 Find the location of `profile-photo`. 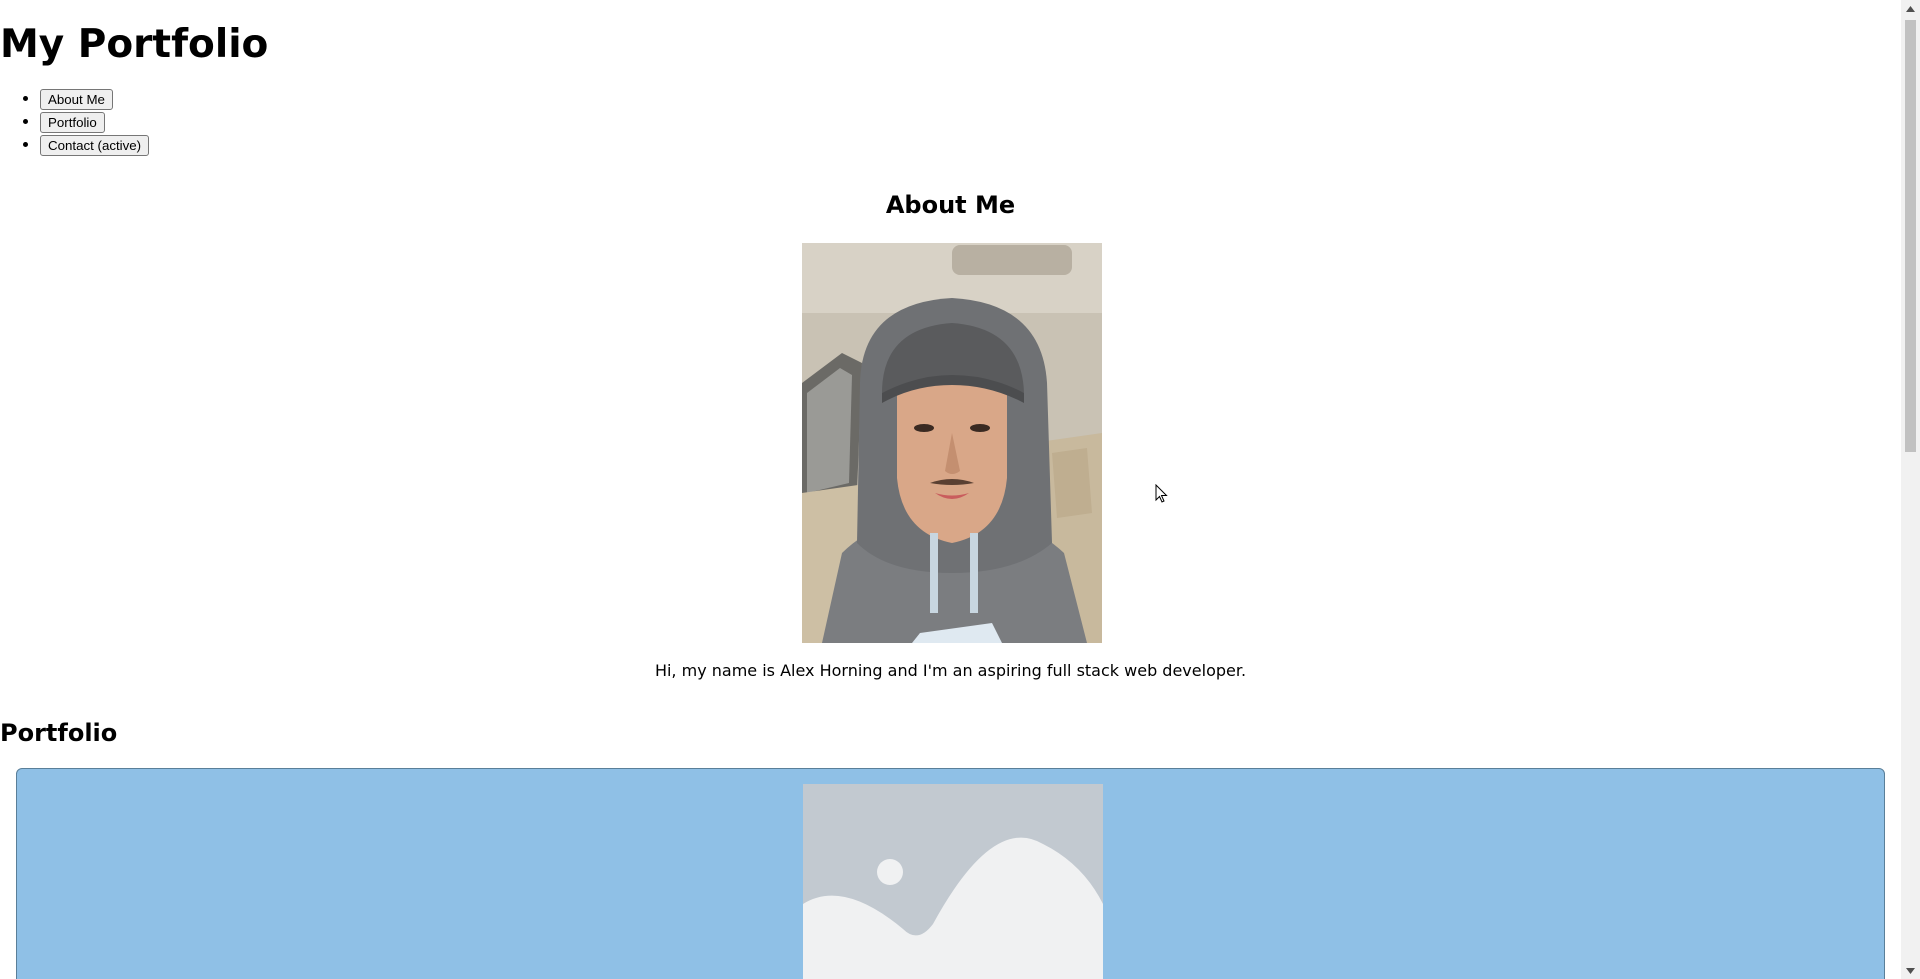

profile-photo is located at coordinates (952, 443).